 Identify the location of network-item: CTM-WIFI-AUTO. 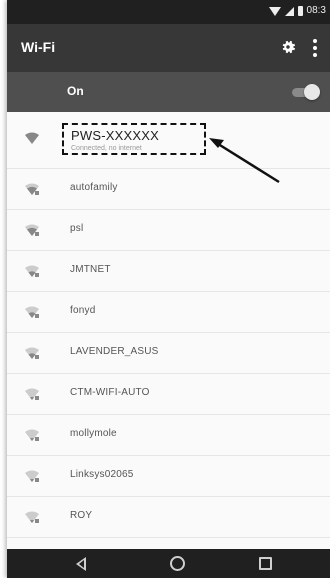
(168, 394).